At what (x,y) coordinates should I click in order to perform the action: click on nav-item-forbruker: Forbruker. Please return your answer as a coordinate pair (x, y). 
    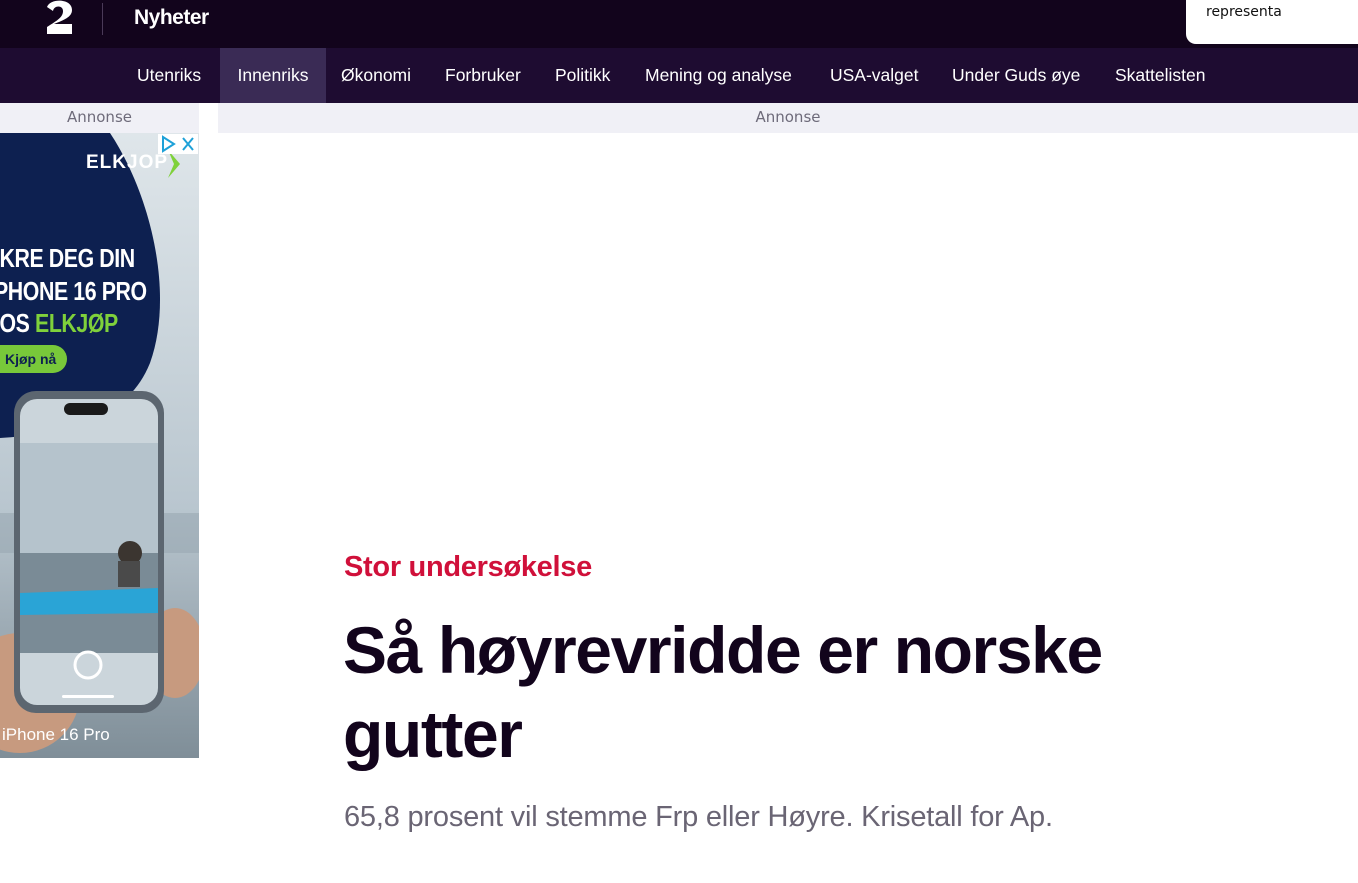
    Looking at the image, I should click on (483, 75).